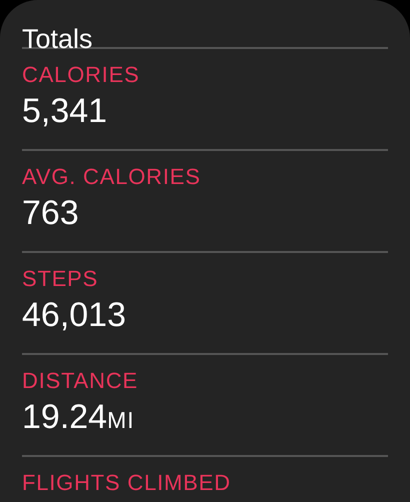 This screenshot has height=502, width=410. Describe the element at coordinates (81, 381) in the screenshot. I see `metric-label: DISTANCE` at that location.